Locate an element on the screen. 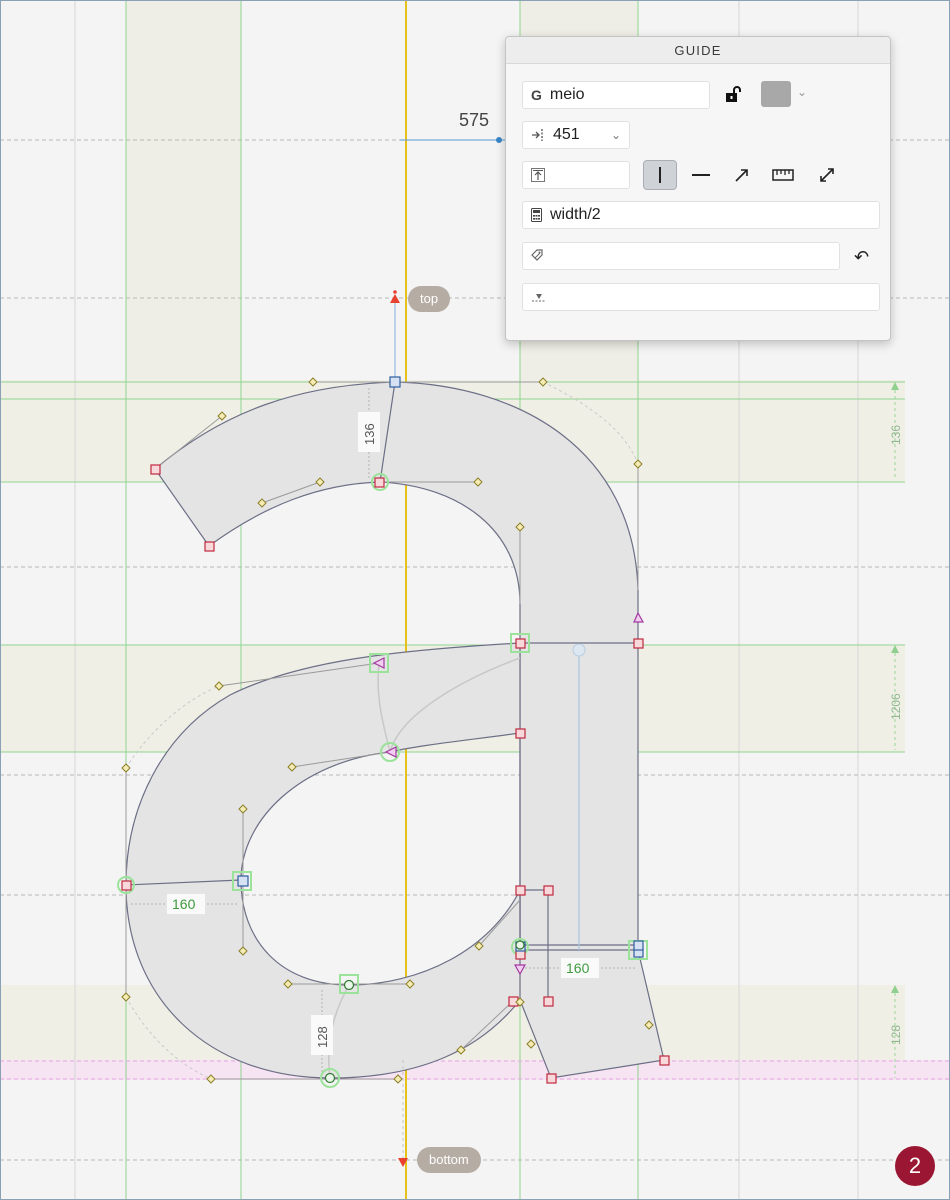 The image size is (950, 1200). guide-position-field: 451 ⌄ is located at coordinates (576, 135).